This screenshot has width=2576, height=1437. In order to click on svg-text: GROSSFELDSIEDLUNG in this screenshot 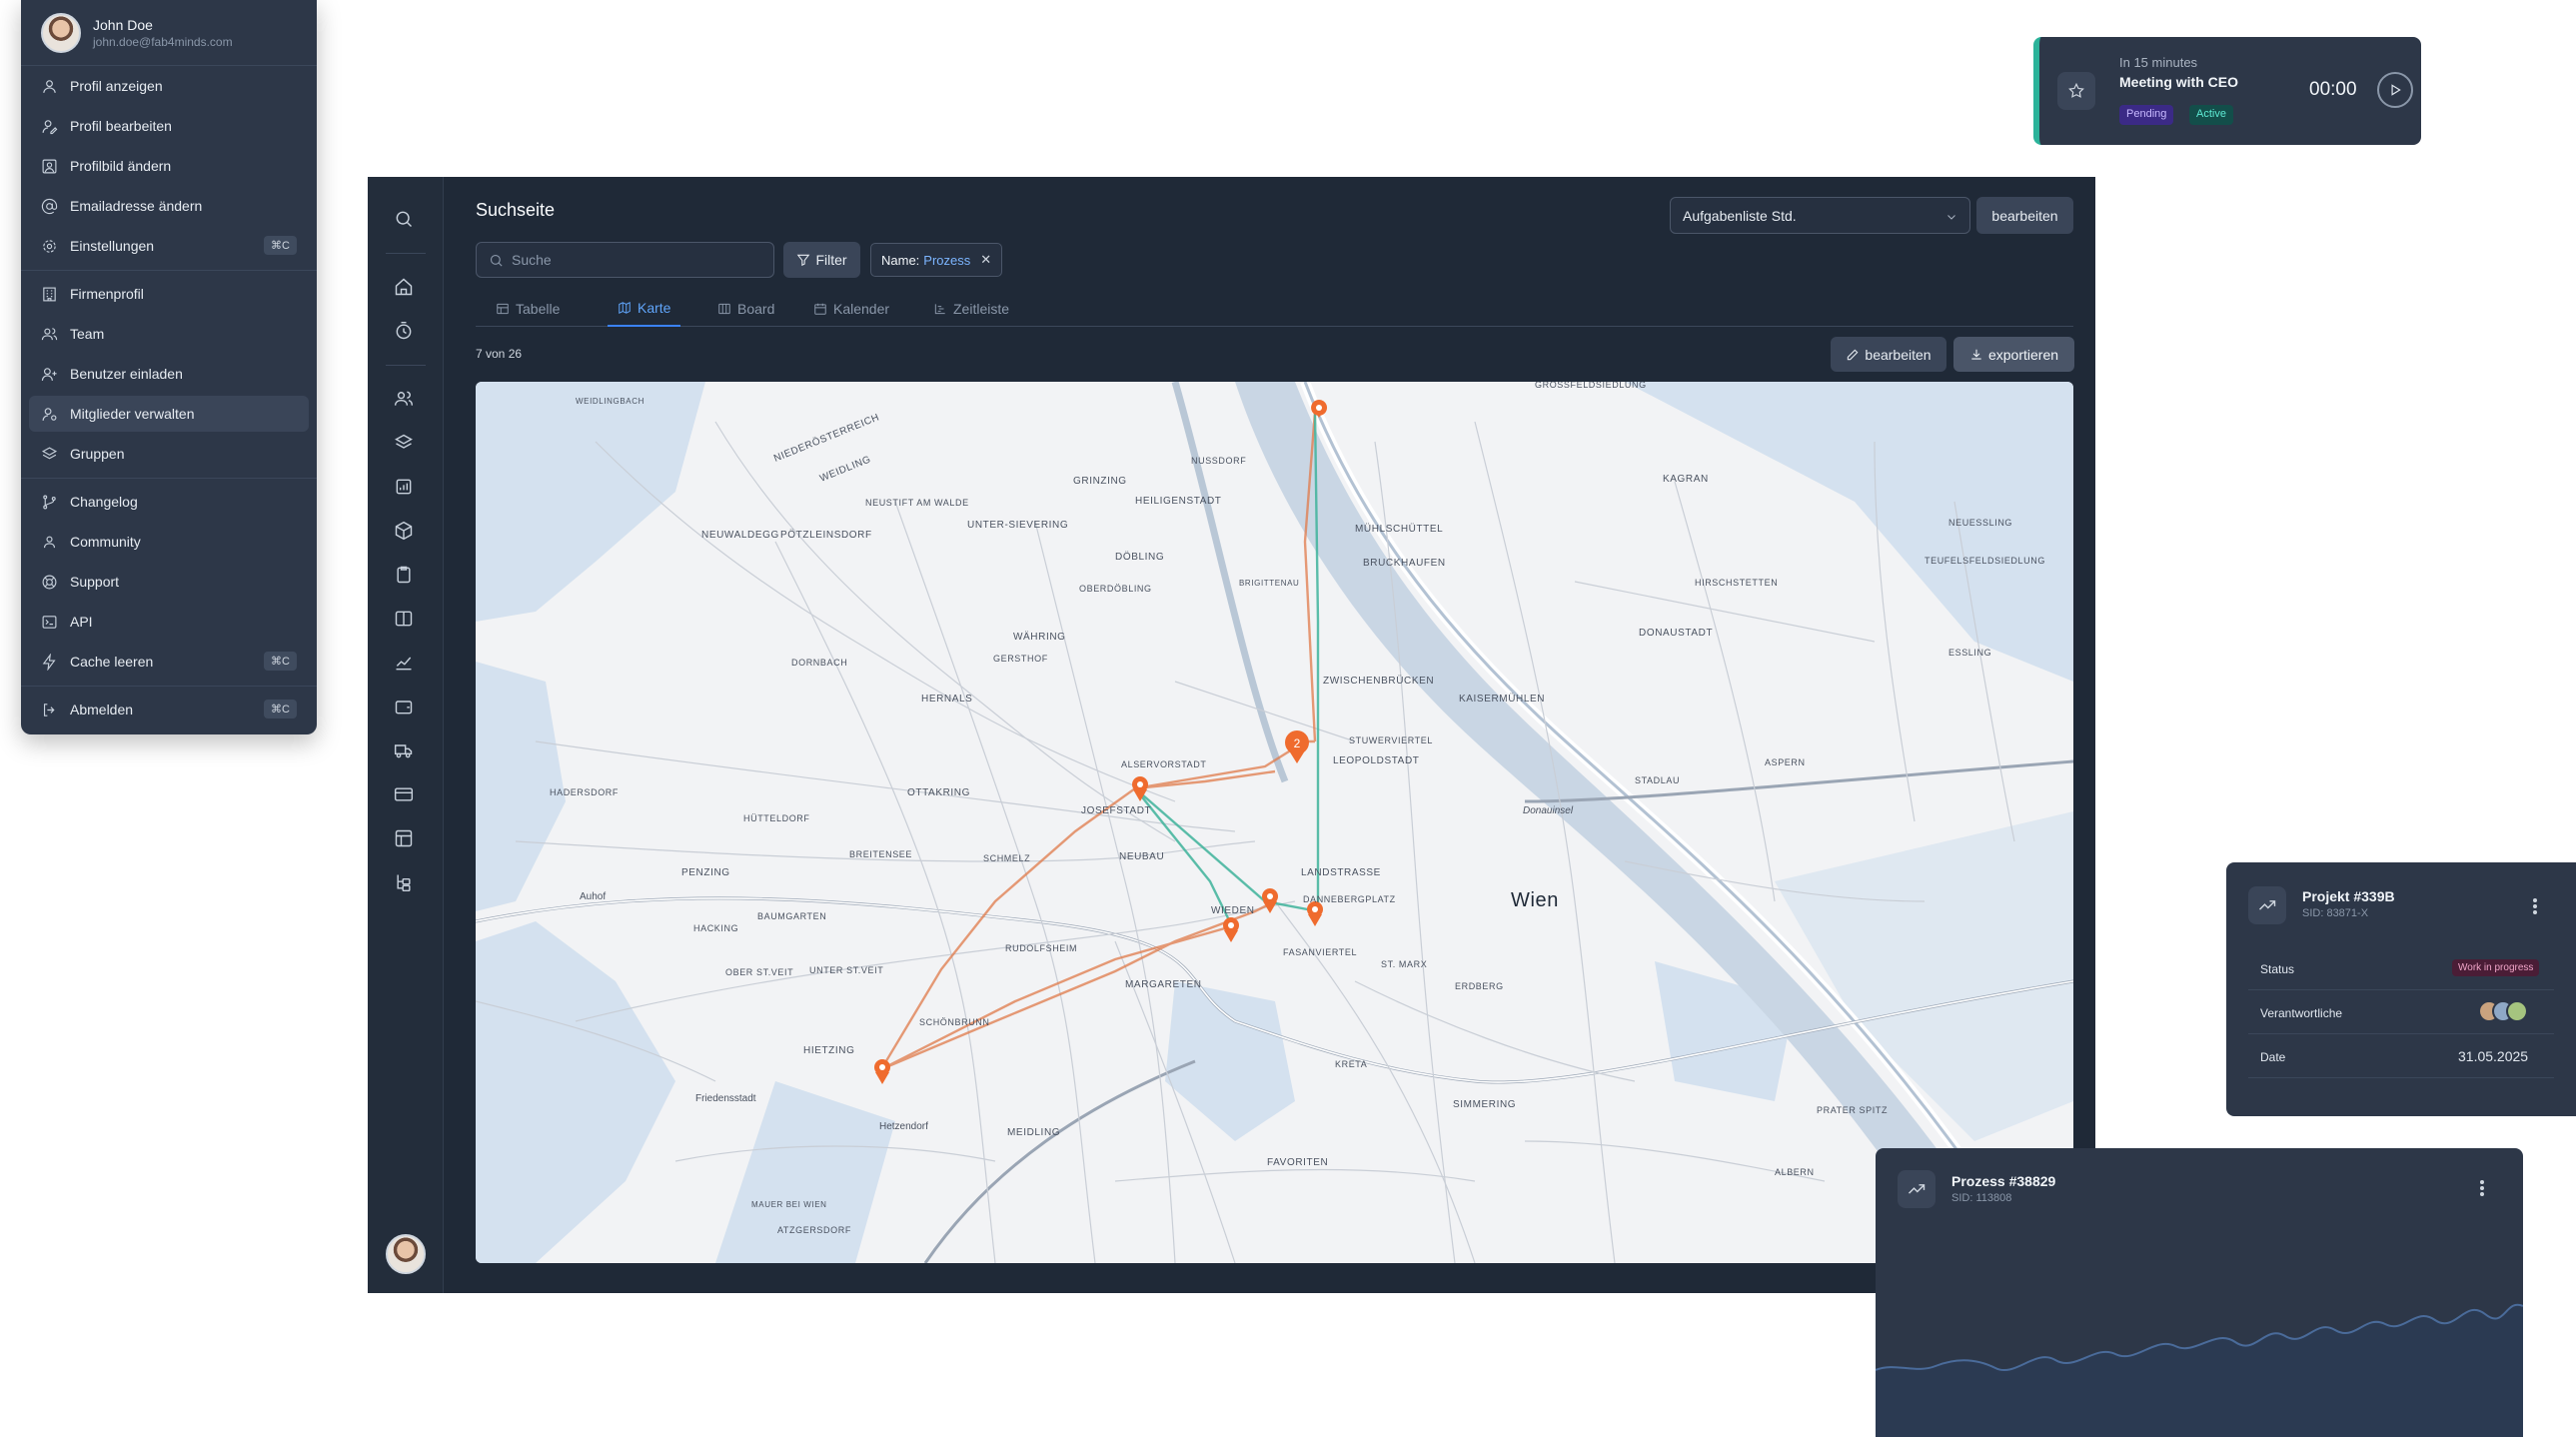, I will do `click(1591, 386)`.